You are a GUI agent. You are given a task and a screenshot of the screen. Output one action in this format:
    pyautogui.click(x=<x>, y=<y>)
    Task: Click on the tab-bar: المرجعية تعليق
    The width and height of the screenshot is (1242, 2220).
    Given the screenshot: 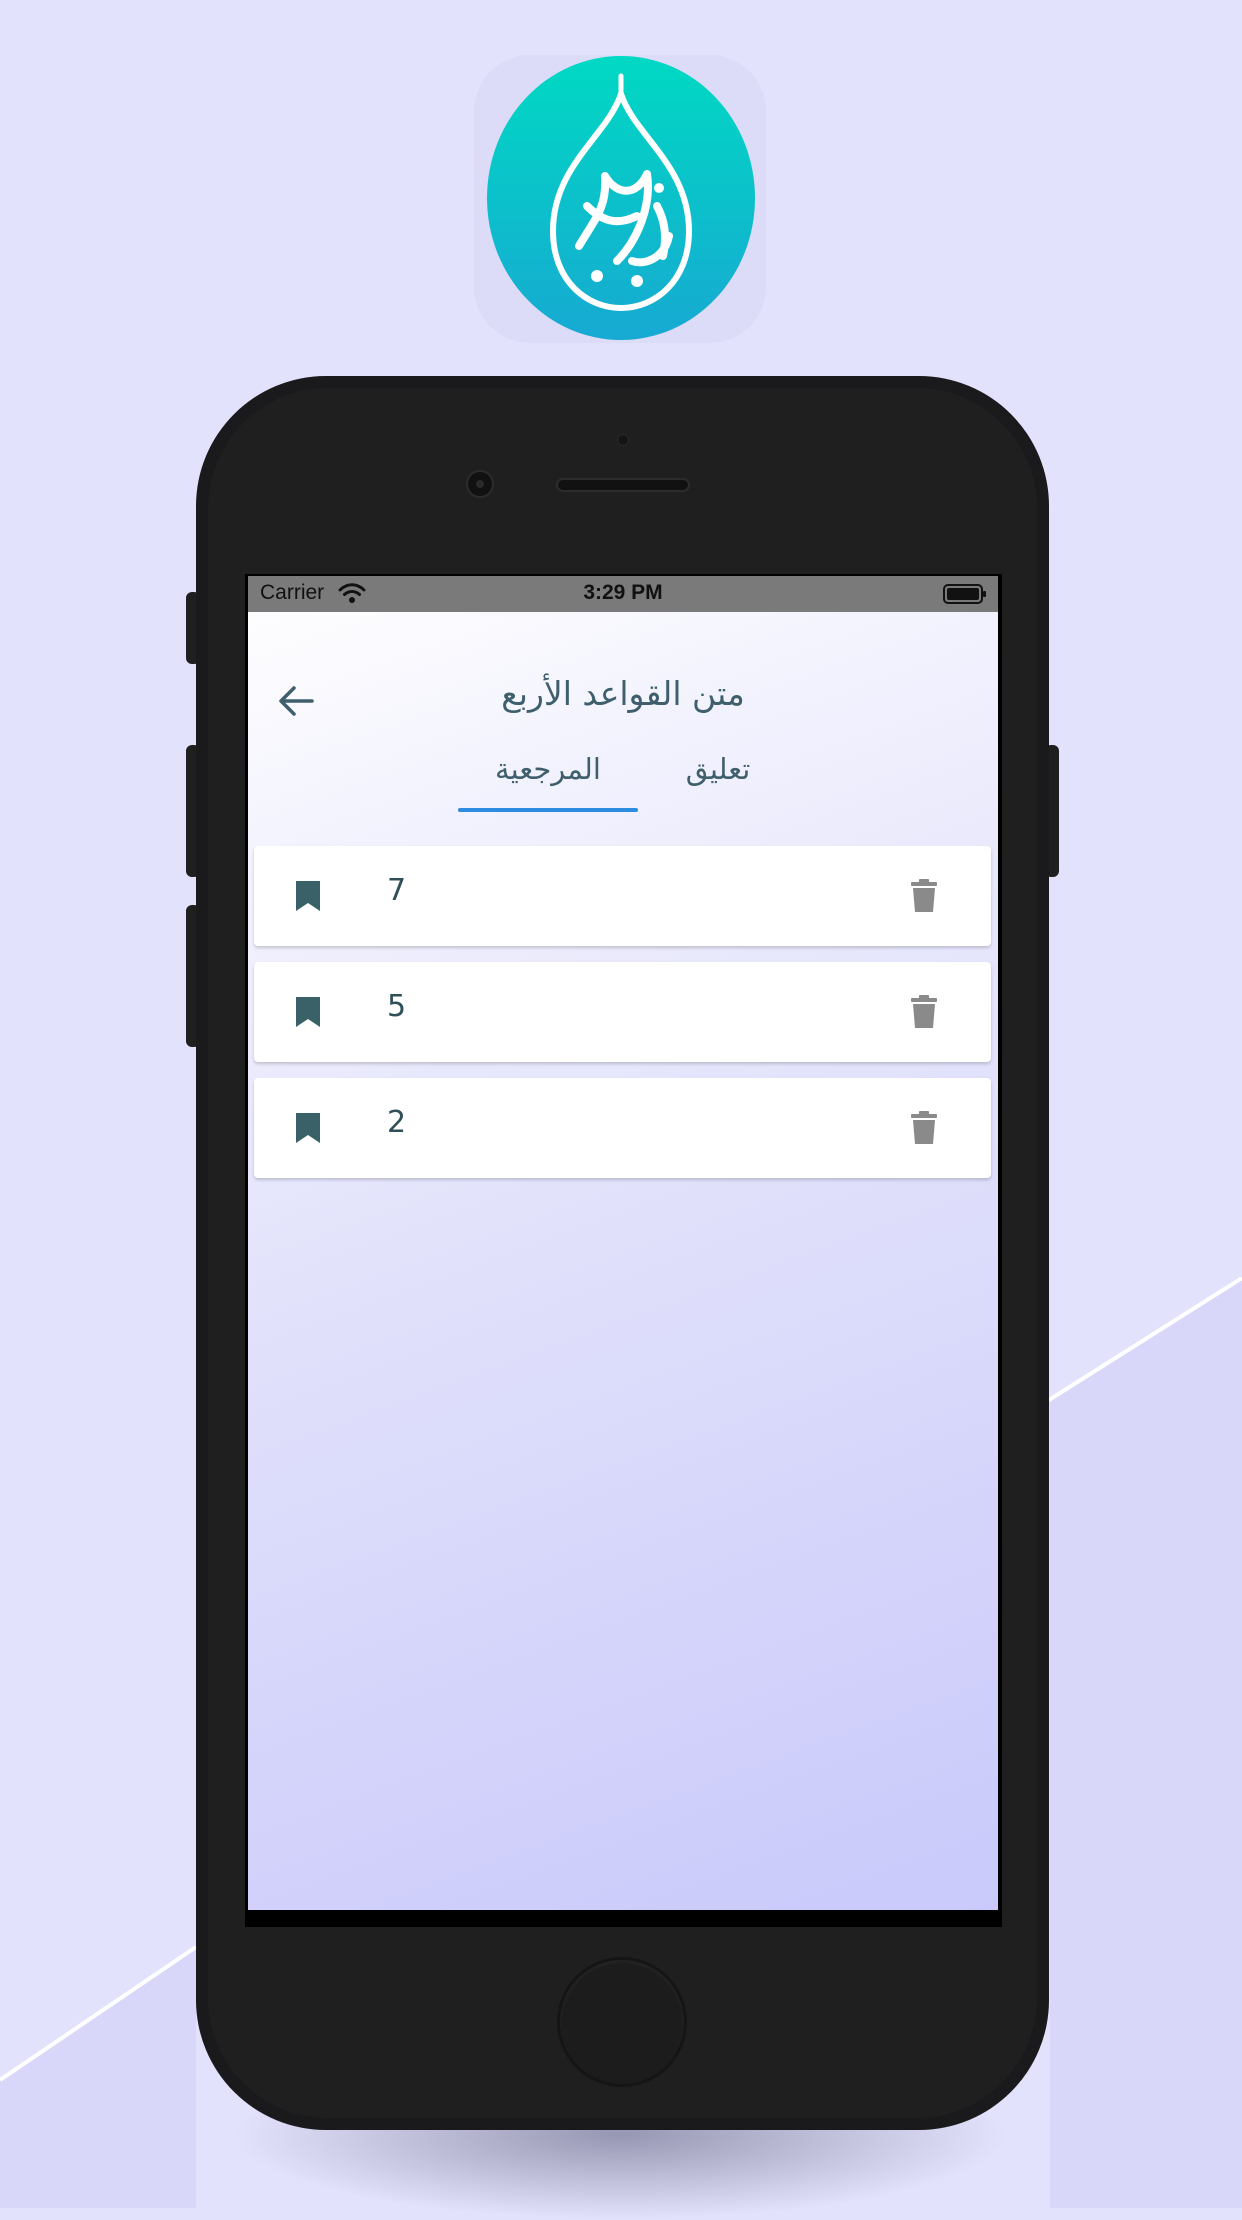 What is the action you would take?
    pyautogui.click(x=623, y=783)
    